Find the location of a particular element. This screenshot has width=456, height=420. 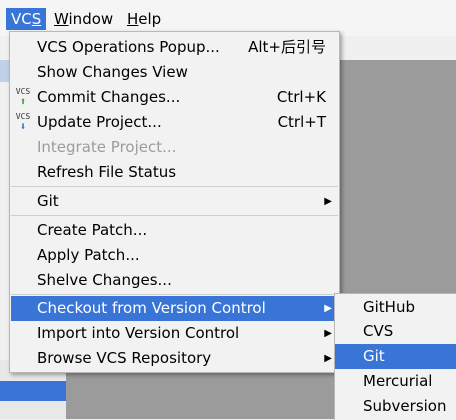

submenu-item-mercurial: Mercurial is located at coordinates (395, 381).